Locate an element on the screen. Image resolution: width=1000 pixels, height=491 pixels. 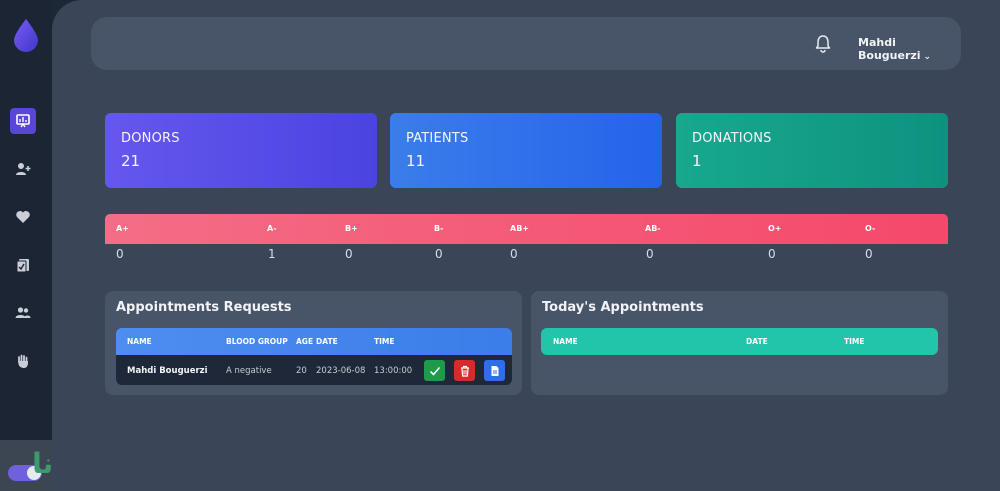
blood-group-header-cell: O+ is located at coordinates (775, 228).